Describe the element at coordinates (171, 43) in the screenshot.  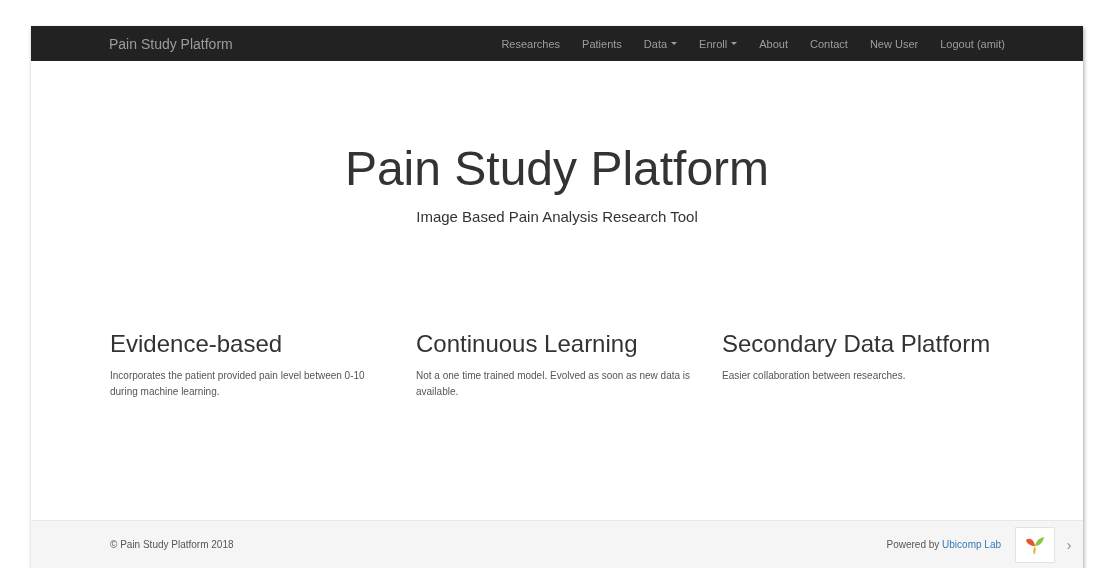
I see `brand-link: Pain Study Platform` at that location.